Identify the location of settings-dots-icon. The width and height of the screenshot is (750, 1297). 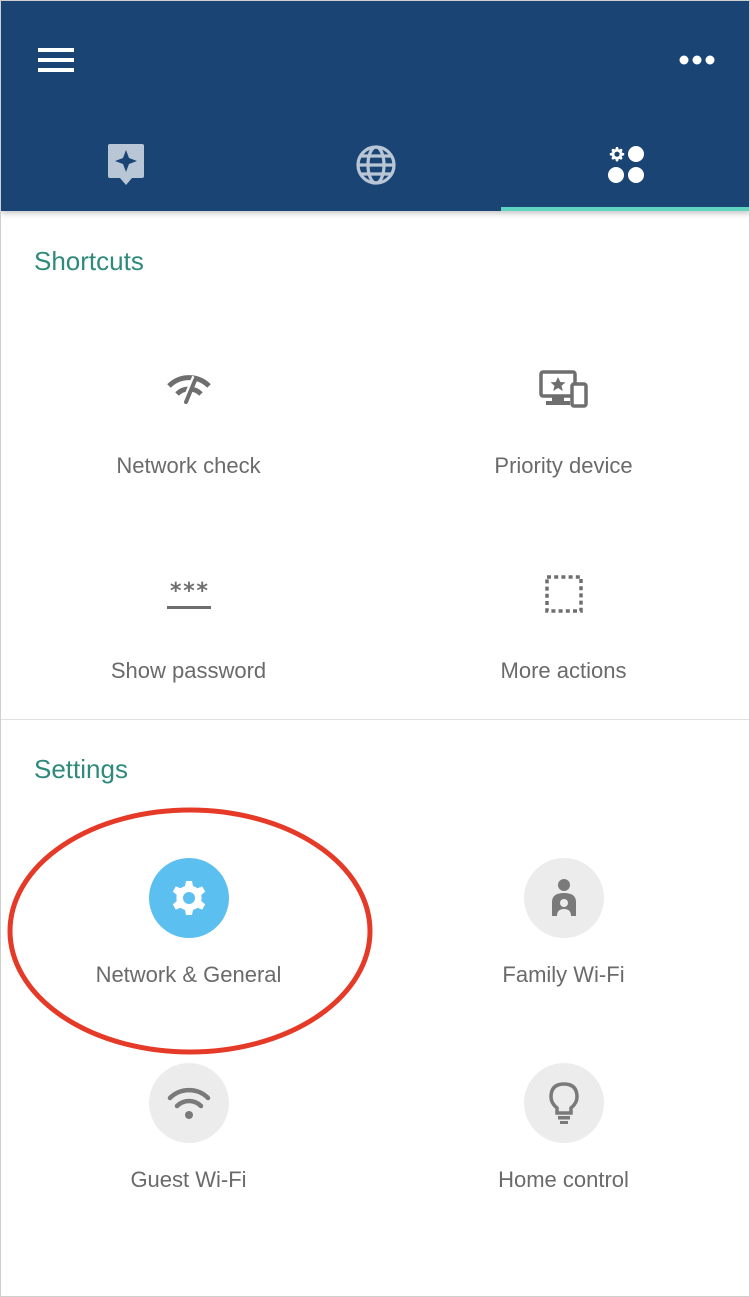
(626, 164).